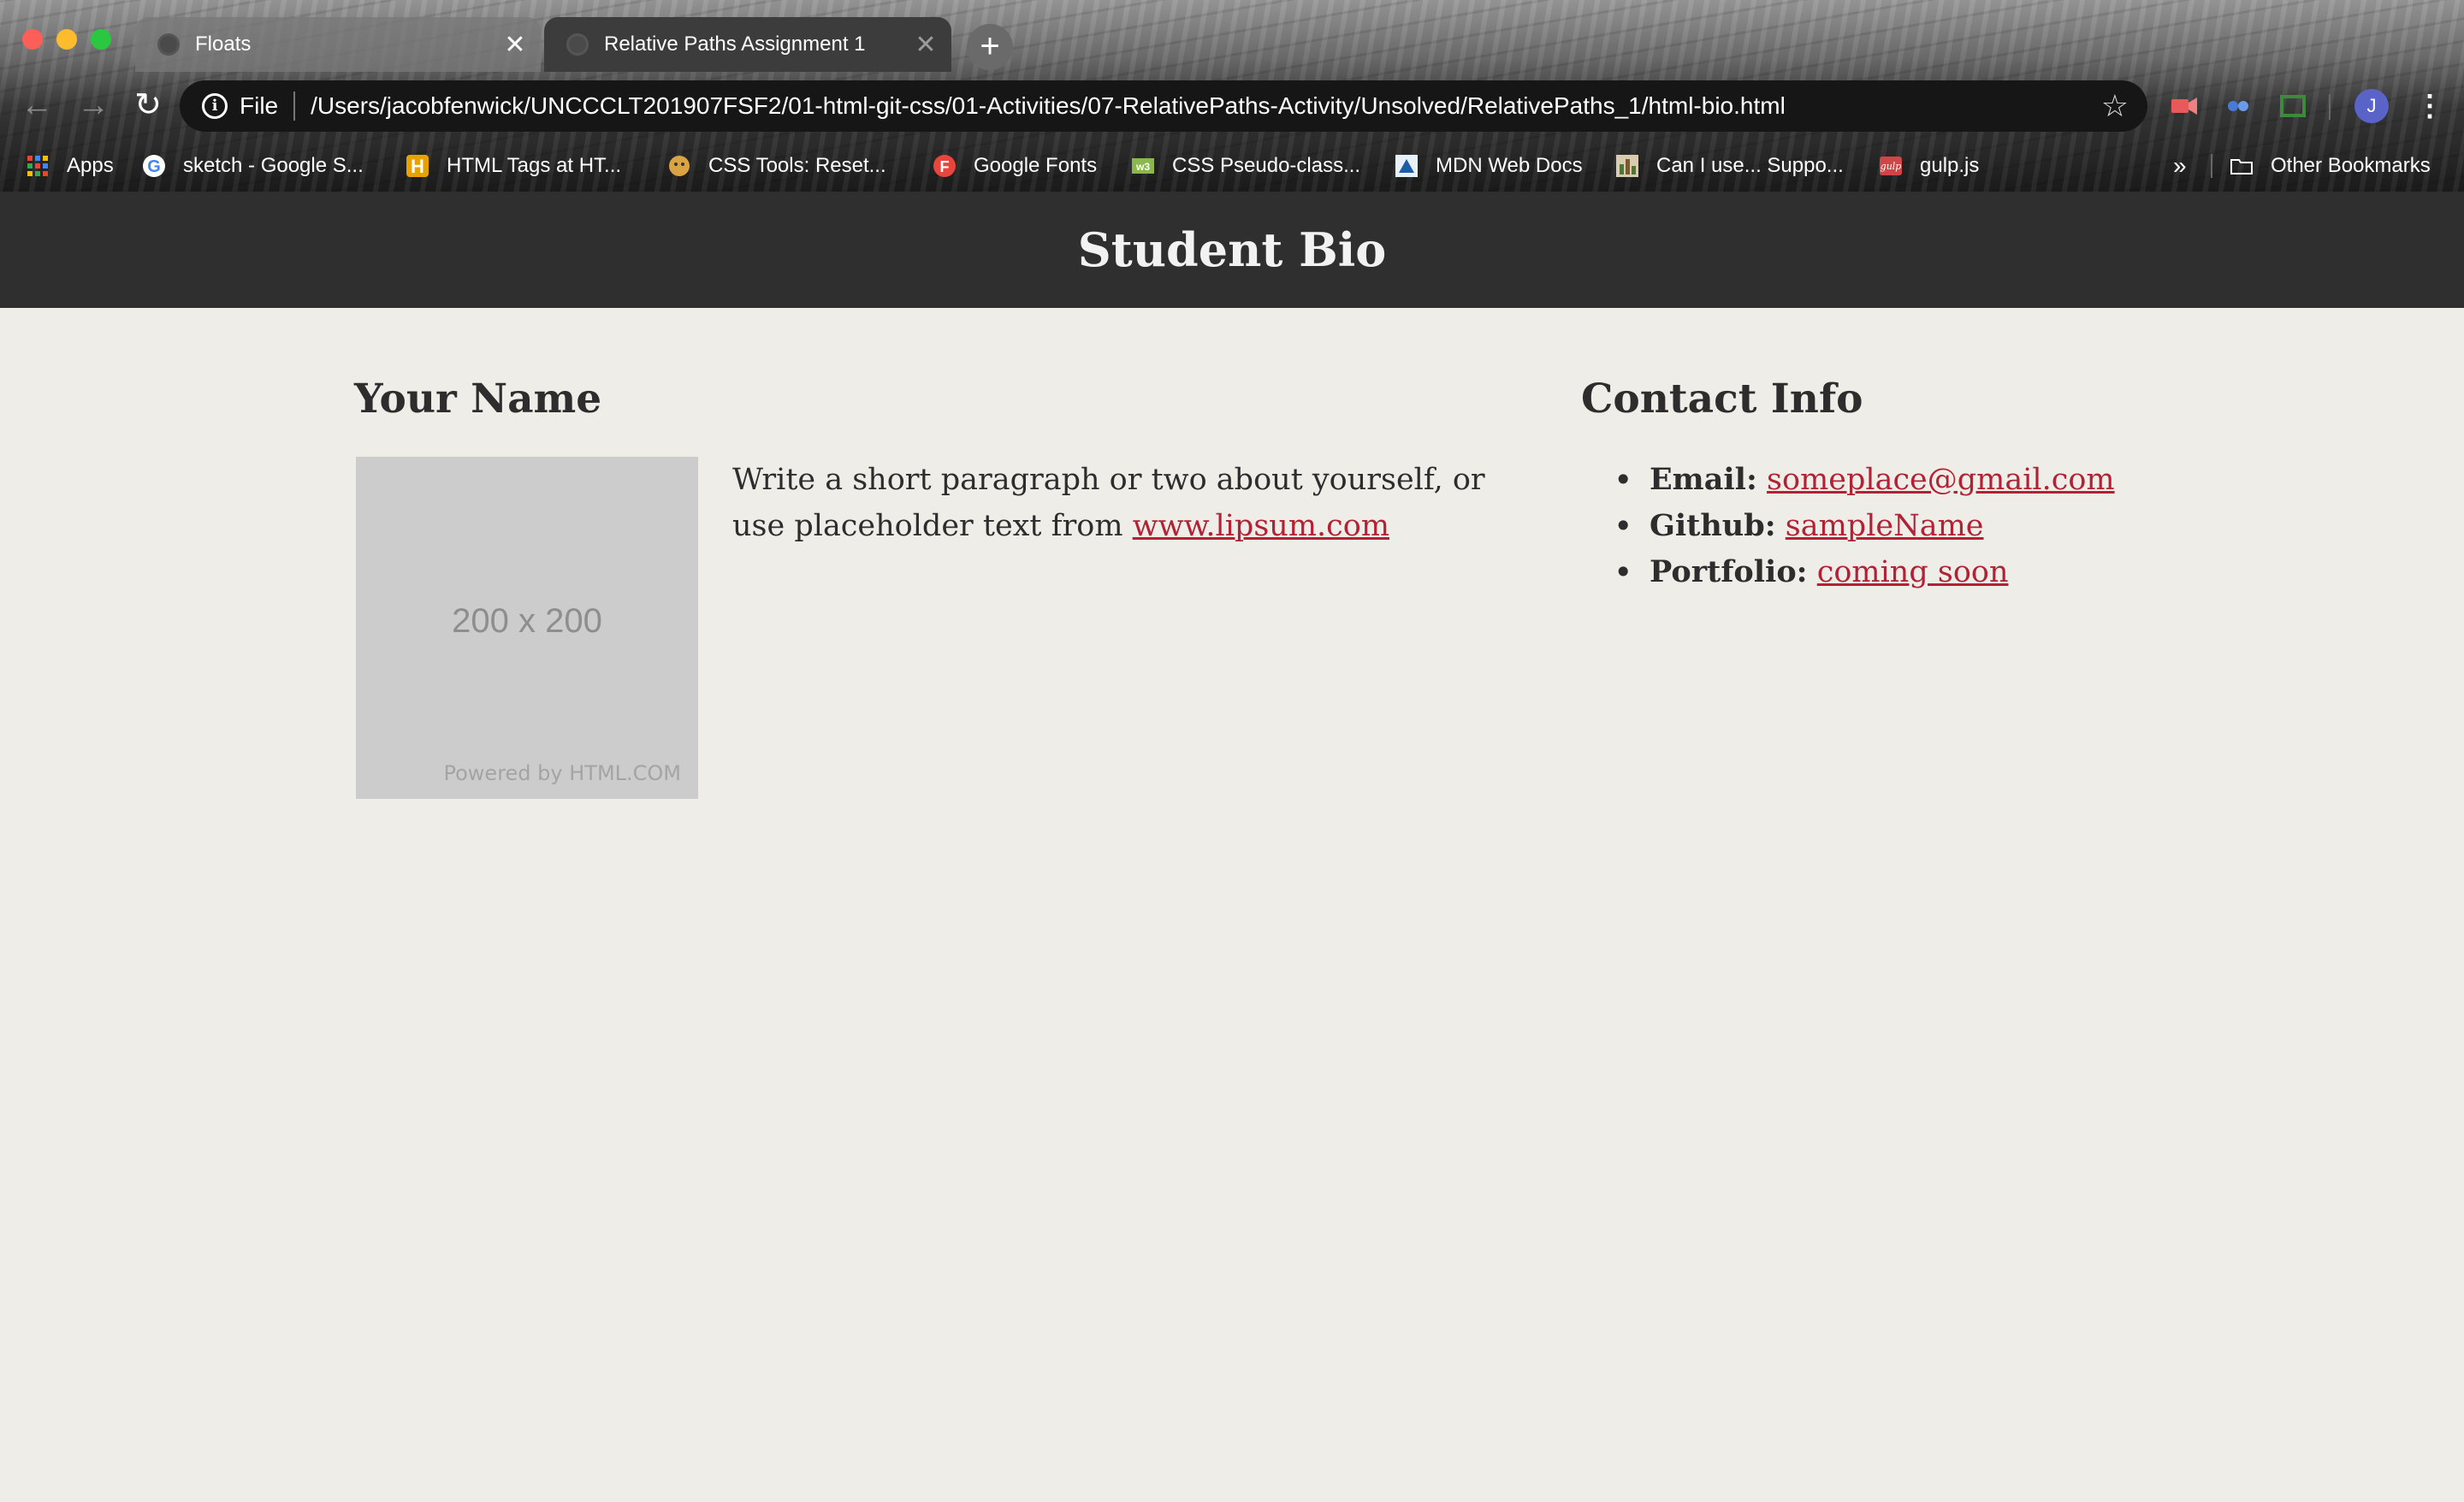 The height and width of the screenshot is (1502, 2464). What do you see at coordinates (215, 106) in the screenshot?
I see `info-icon: i` at bounding box center [215, 106].